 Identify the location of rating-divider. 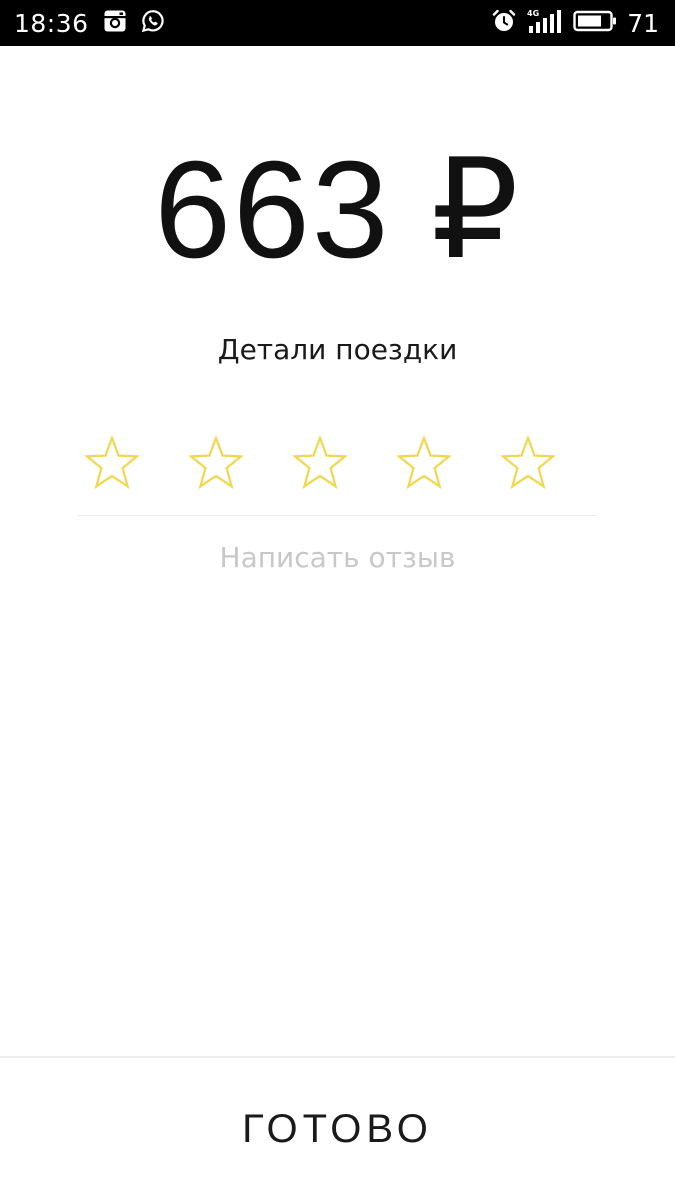
(337, 515).